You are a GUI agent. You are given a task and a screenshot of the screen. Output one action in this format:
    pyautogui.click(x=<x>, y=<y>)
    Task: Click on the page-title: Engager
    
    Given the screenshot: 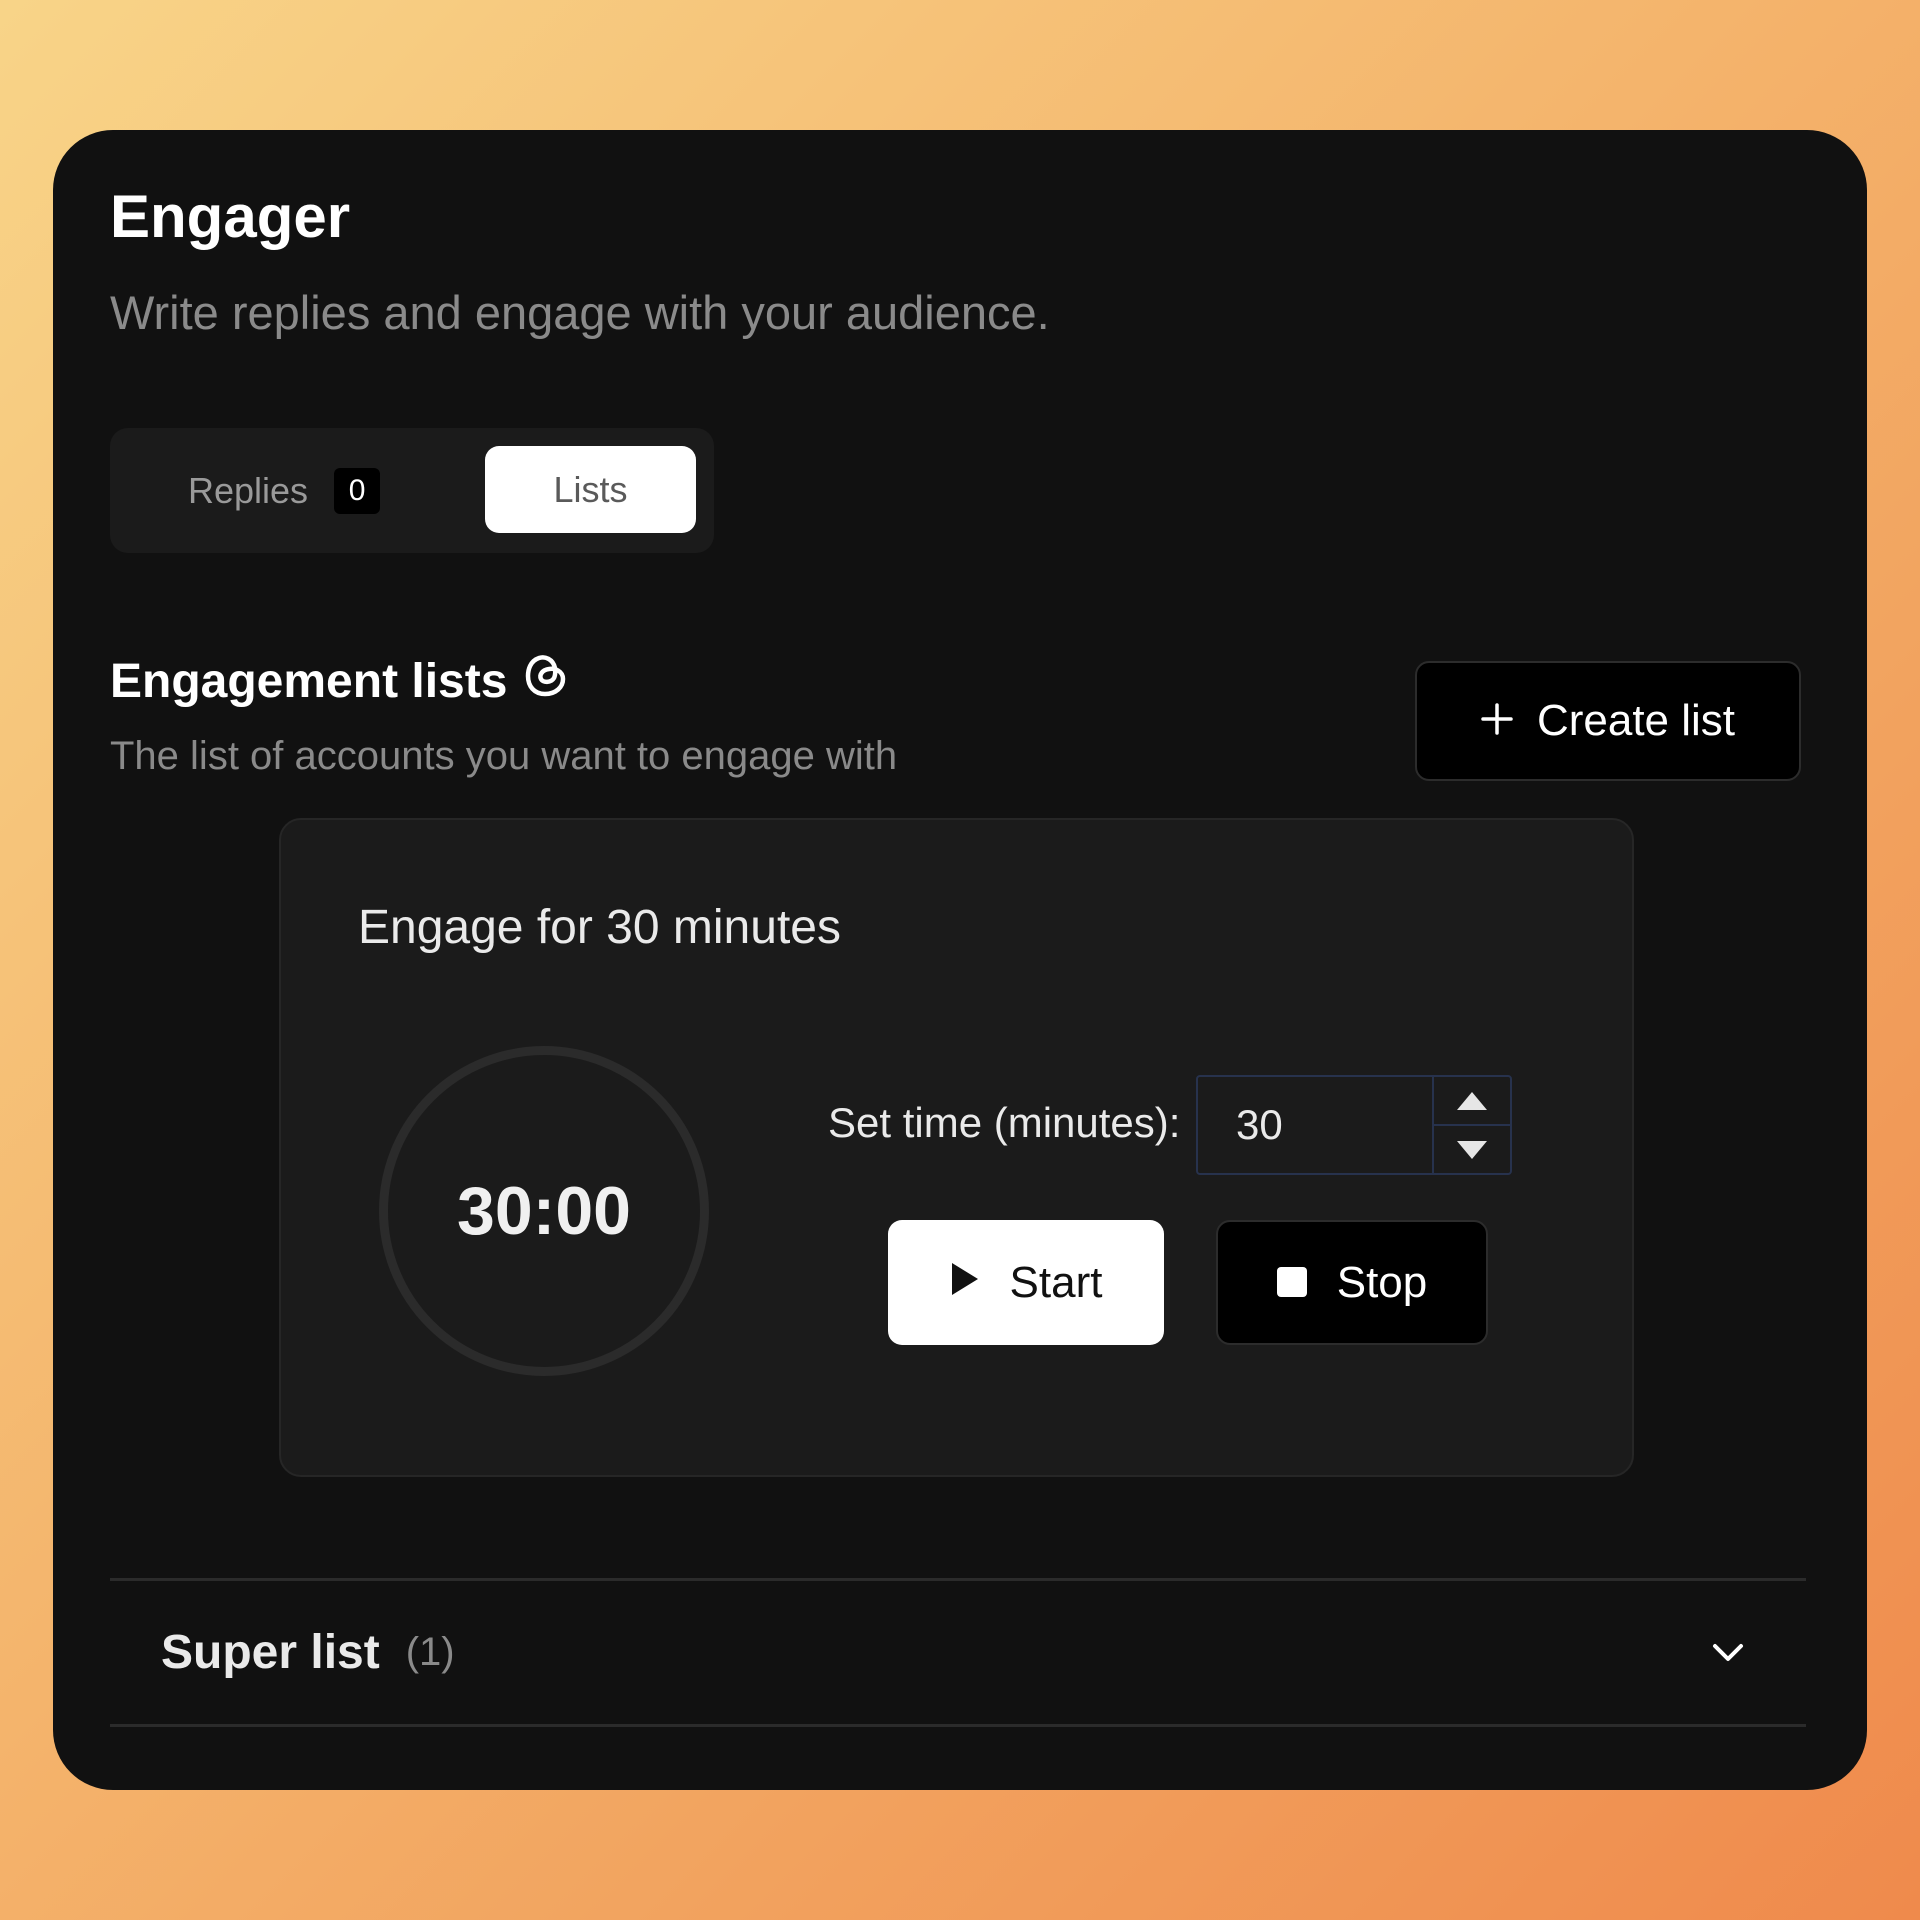 What is the action you would take?
    pyautogui.click(x=230, y=216)
    